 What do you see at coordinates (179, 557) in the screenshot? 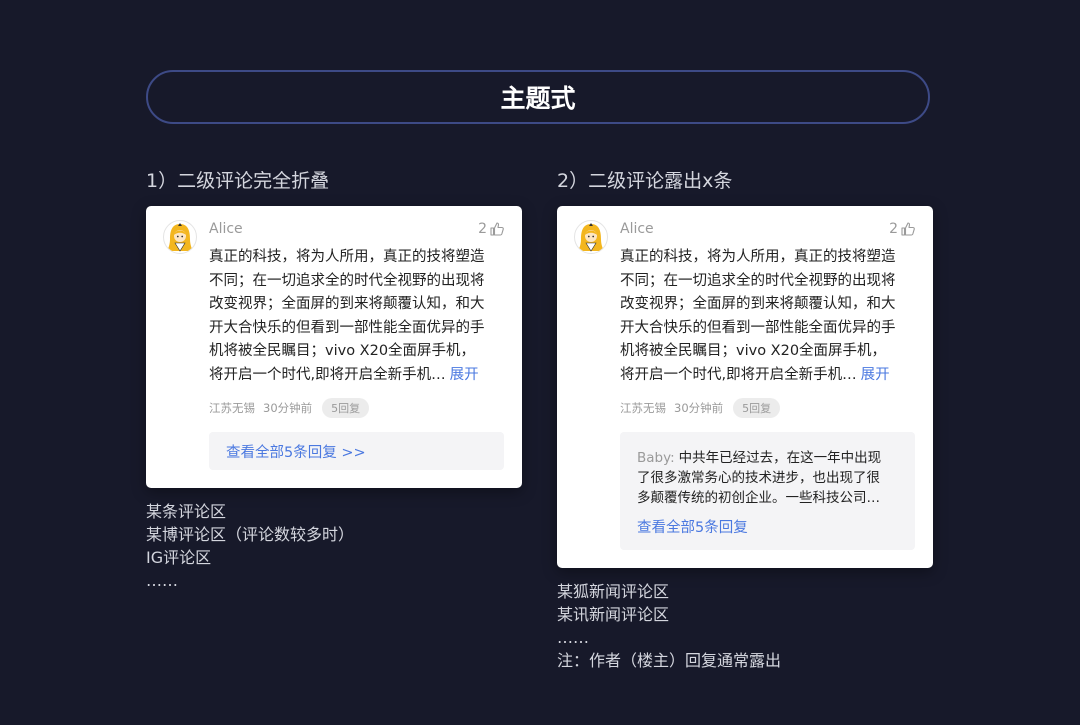
I see `caption-item: IG评论区` at bounding box center [179, 557].